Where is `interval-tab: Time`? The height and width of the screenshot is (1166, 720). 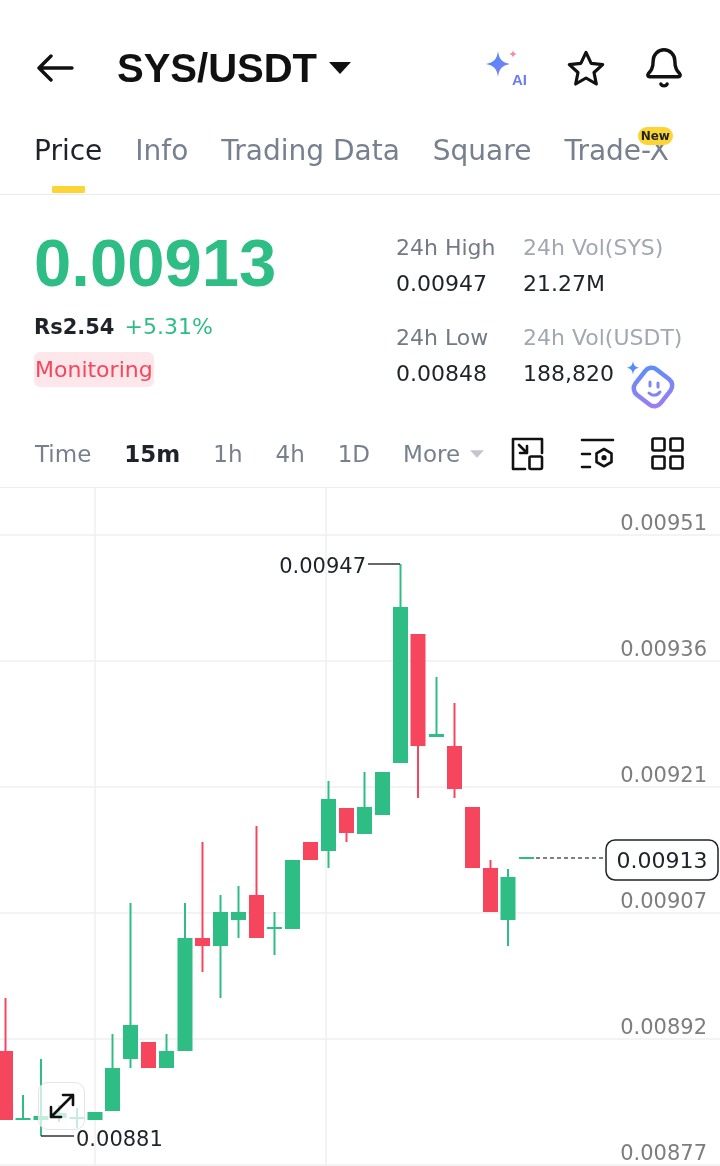 interval-tab: Time is located at coordinates (63, 453).